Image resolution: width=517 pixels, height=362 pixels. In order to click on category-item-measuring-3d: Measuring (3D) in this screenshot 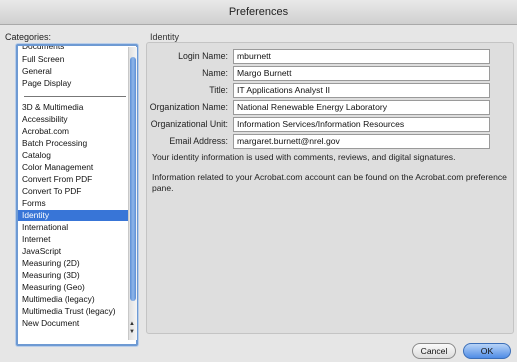, I will do `click(76, 275)`.